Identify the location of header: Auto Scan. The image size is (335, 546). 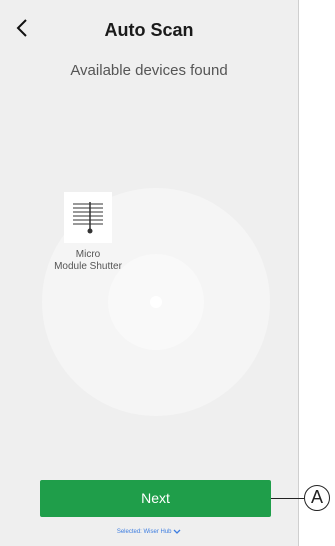
(149, 31).